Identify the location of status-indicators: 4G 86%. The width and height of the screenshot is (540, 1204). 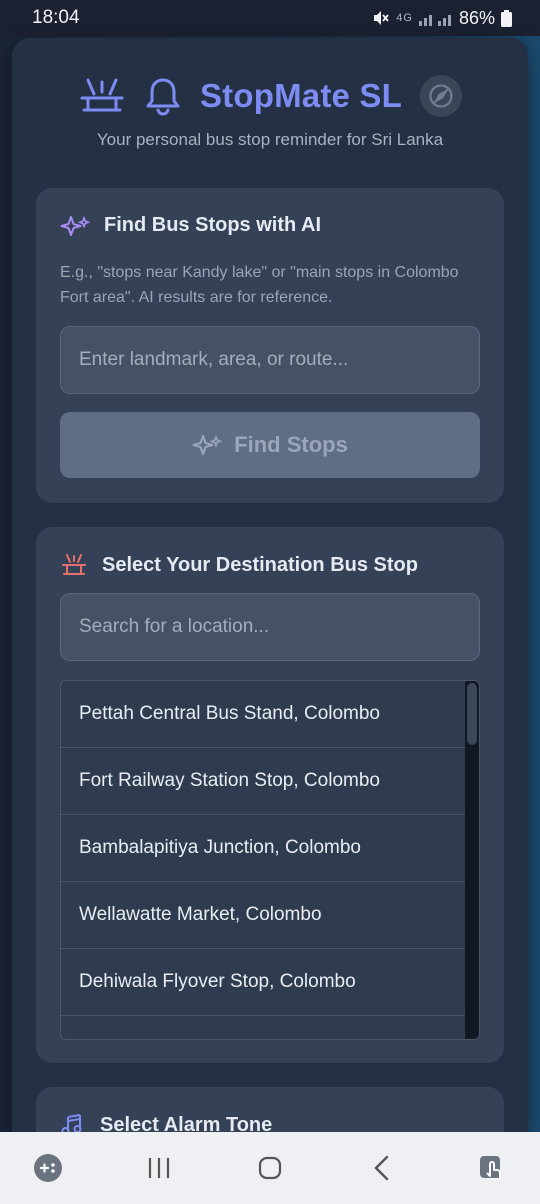
(442, 18).